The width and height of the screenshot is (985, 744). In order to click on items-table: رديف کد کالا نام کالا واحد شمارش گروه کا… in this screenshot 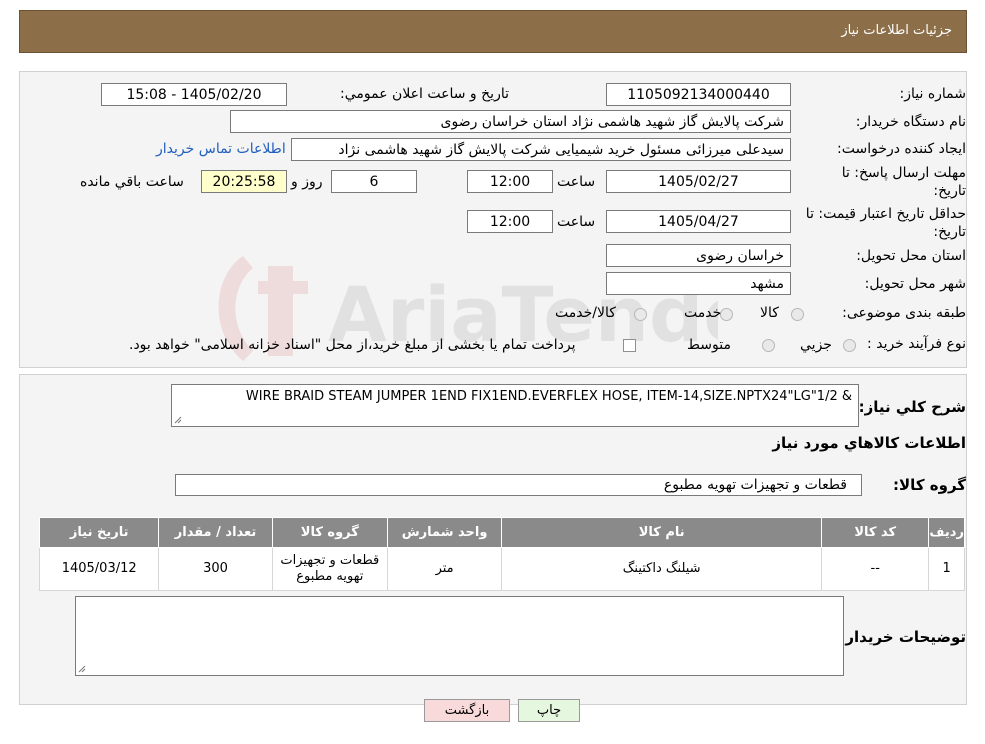, I will do `click(501, 554)`.